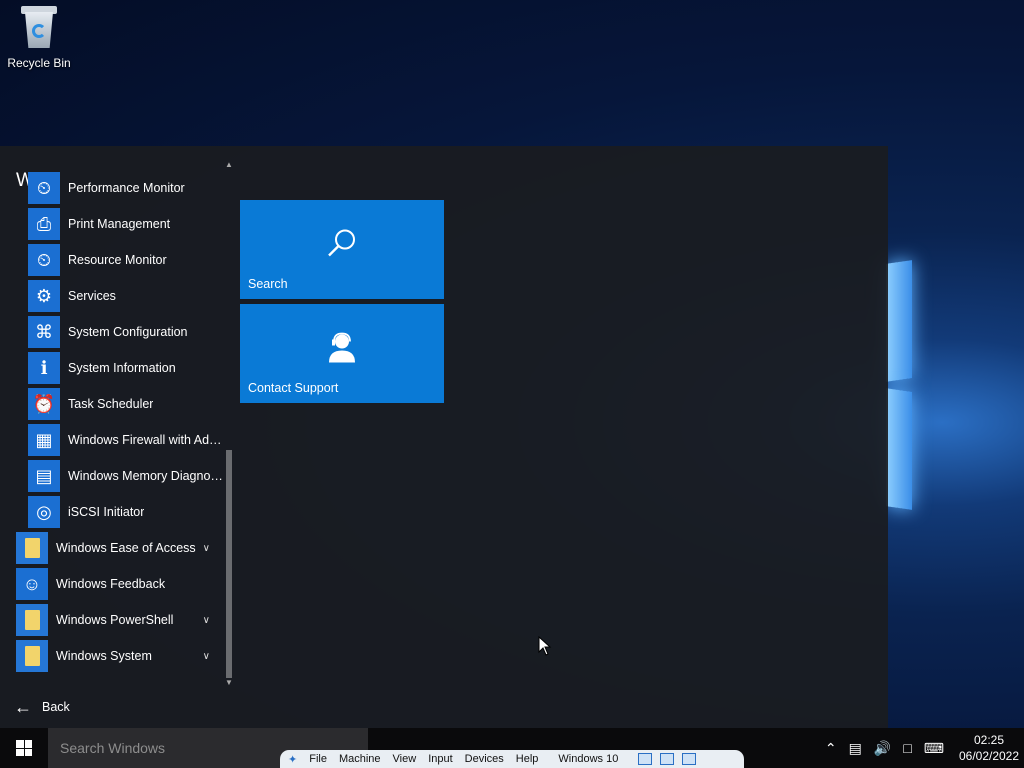 The width and height of the screenshot is (1024, 768). I want to click on performance-monitor-icon: ⏲, so click(44, 188).